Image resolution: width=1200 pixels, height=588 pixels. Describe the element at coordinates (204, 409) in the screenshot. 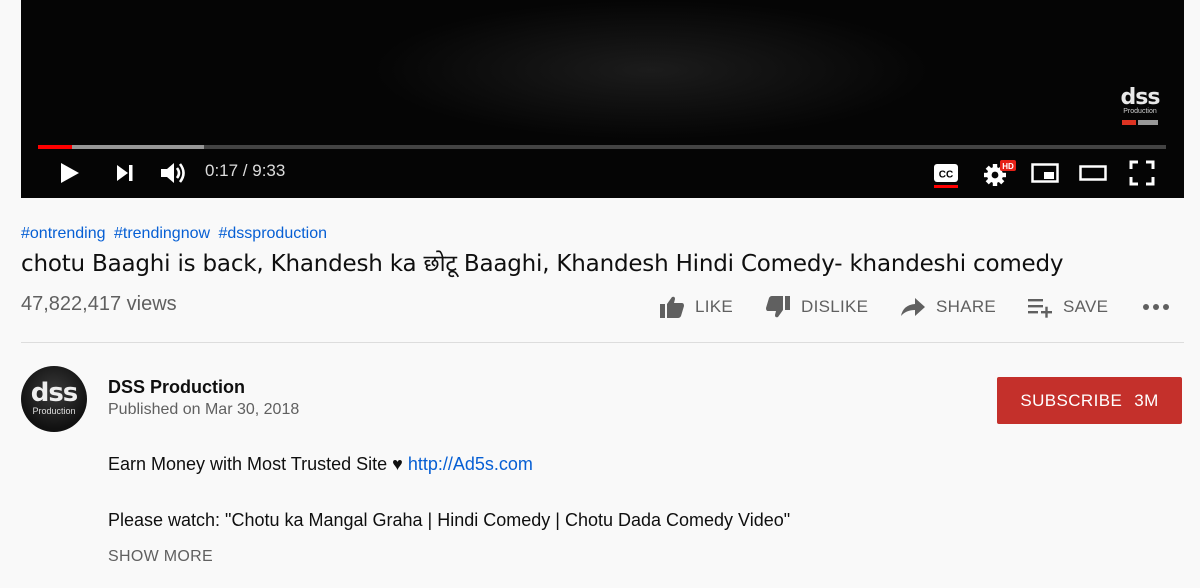

I see `publish-date: Published on Mar 30, 2018` at that location.